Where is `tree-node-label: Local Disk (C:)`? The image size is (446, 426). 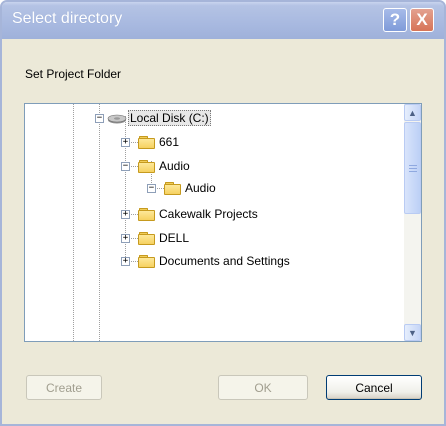 tree-node-label: Local Disk (C:) is located at coordinates (169, 118).